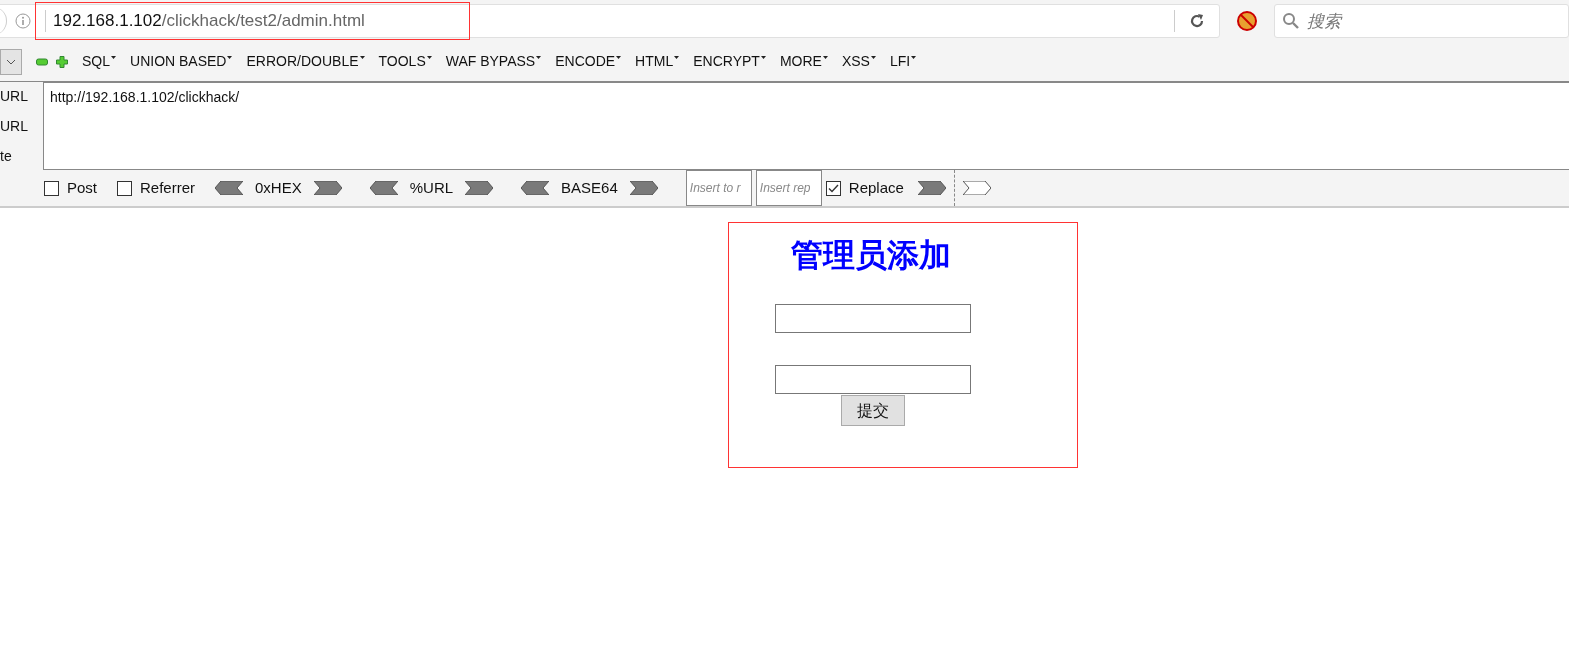  Describe the element at coordinates (718, 188) in the screenshot. I see `insert-field: Insert to r` at that location.